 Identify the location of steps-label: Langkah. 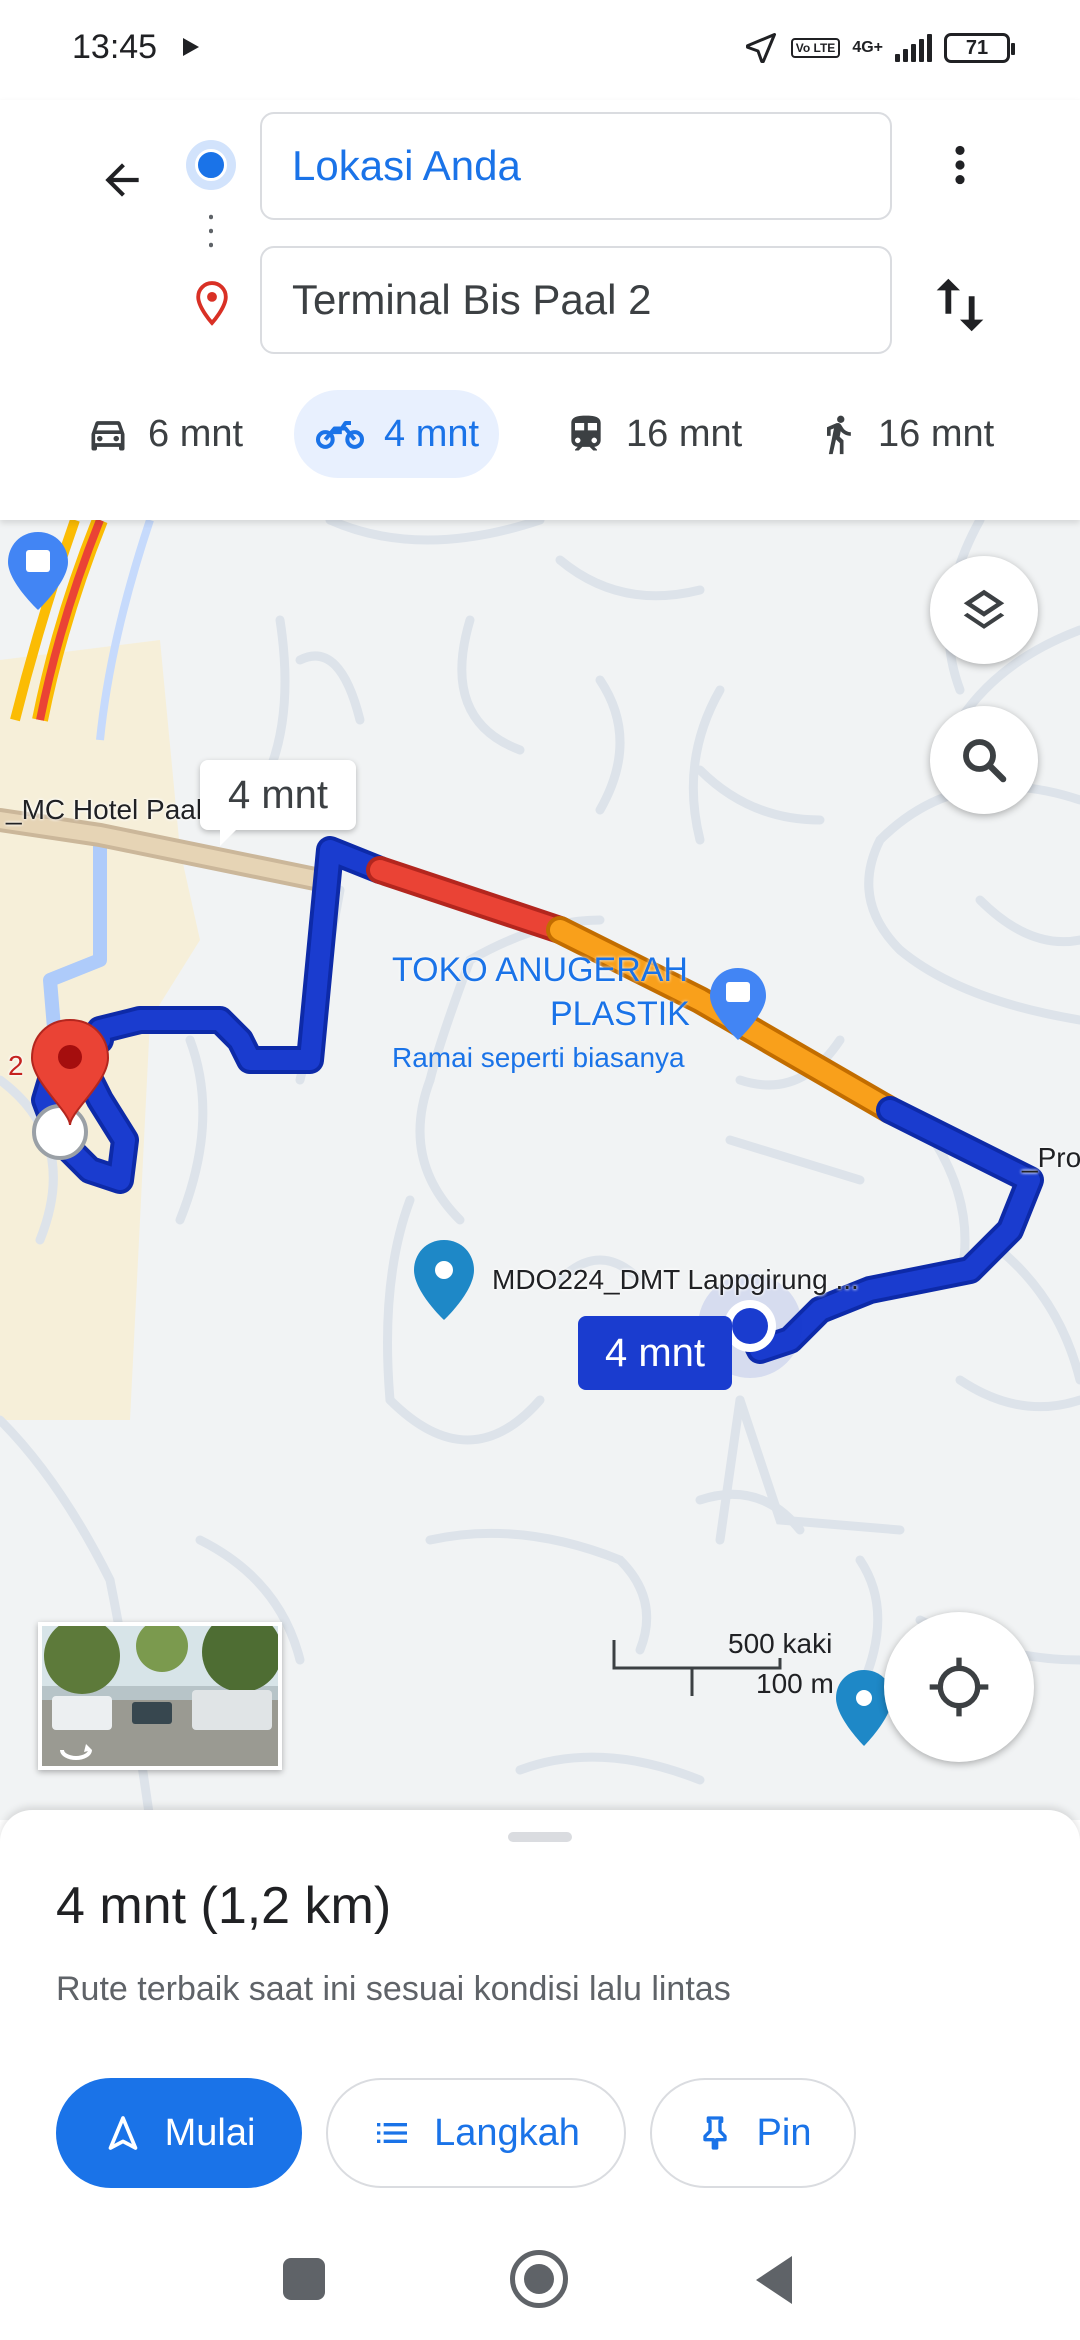
(507, 2132).